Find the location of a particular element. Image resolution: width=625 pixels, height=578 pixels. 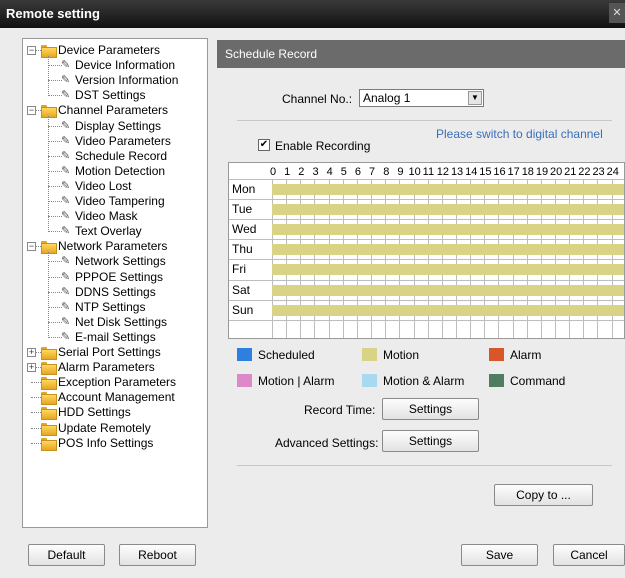

advanced-settings-label: Advanced Settings: is located at coordinates (327, 443).